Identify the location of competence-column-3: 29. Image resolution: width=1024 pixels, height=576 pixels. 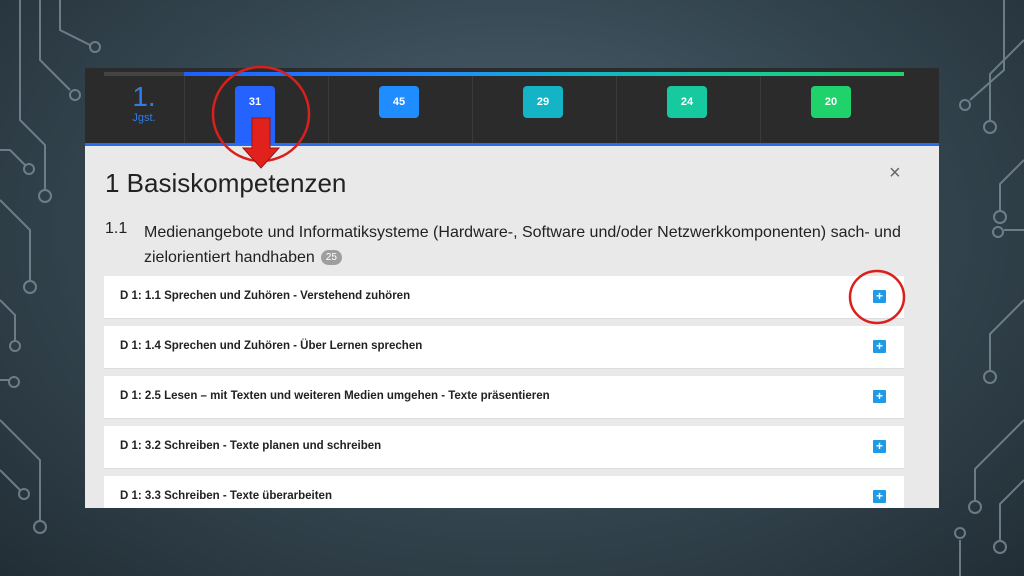
(544, 110).